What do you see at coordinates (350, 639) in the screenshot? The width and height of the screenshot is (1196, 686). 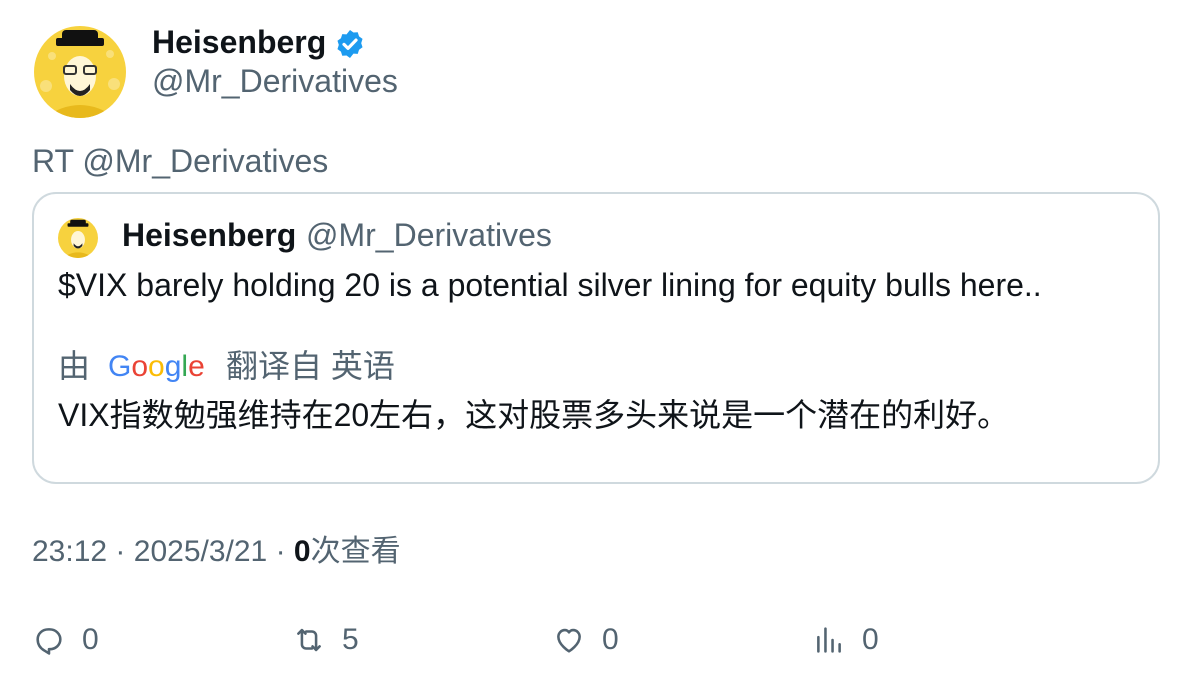 I see `retweet-count: 5` at bounding box center [350, 639].